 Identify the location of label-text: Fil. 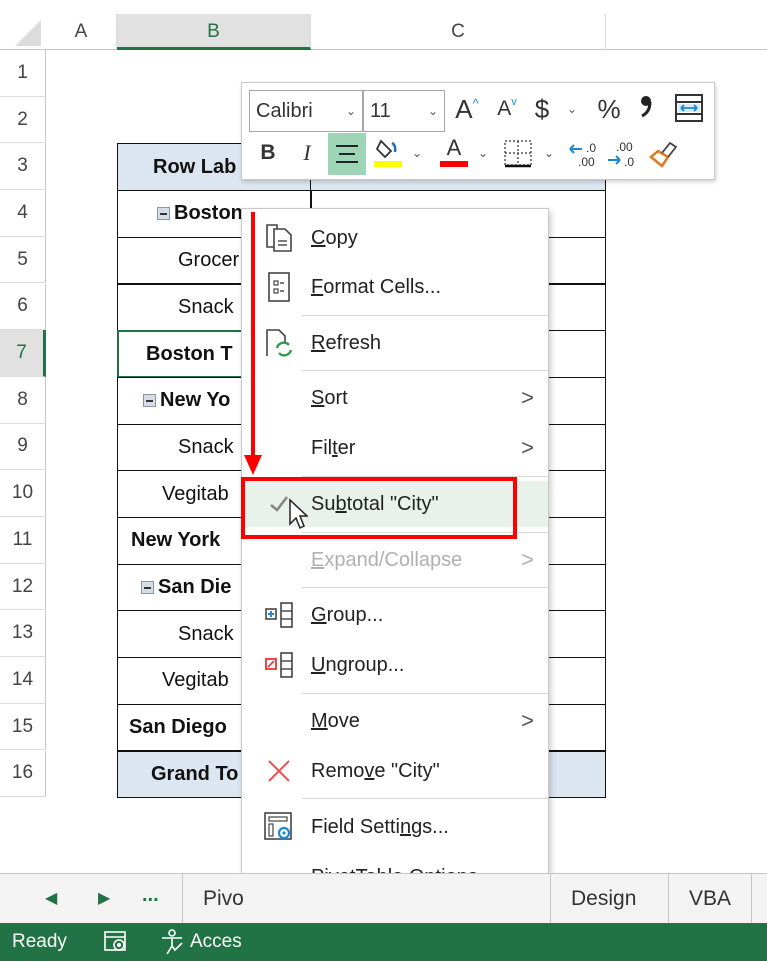
(322, 447).